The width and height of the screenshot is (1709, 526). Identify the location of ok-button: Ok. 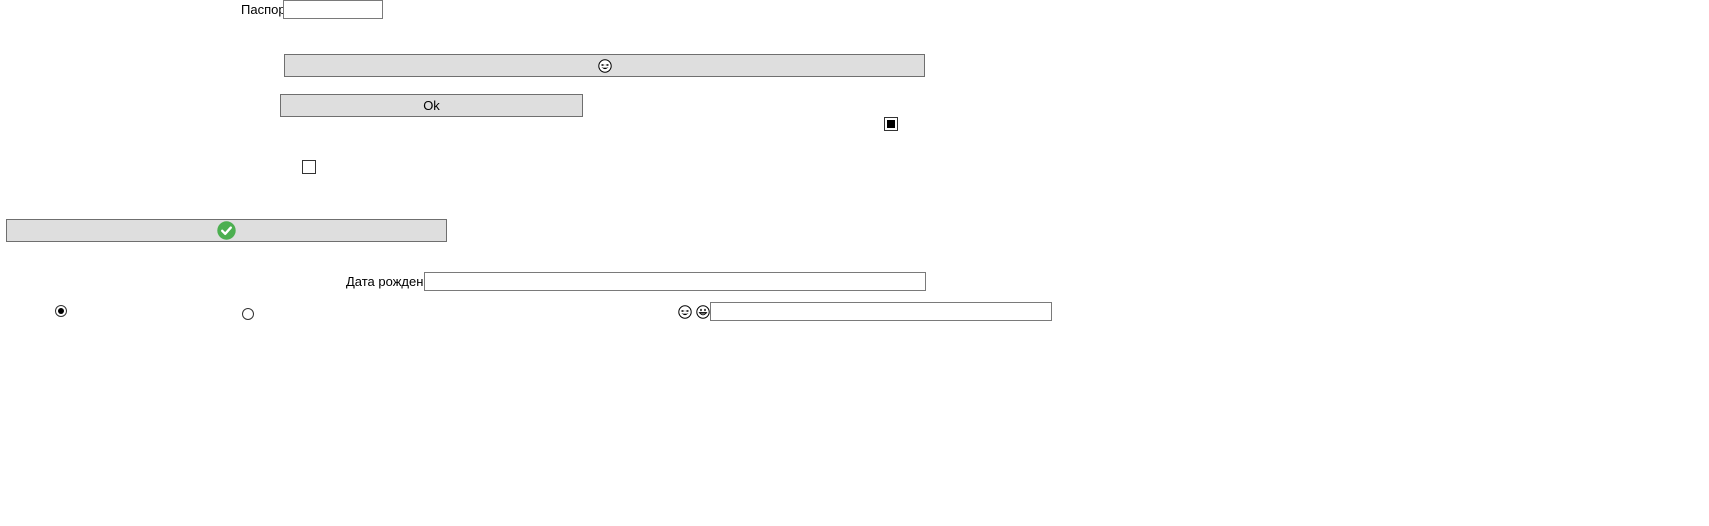
(431, 105).